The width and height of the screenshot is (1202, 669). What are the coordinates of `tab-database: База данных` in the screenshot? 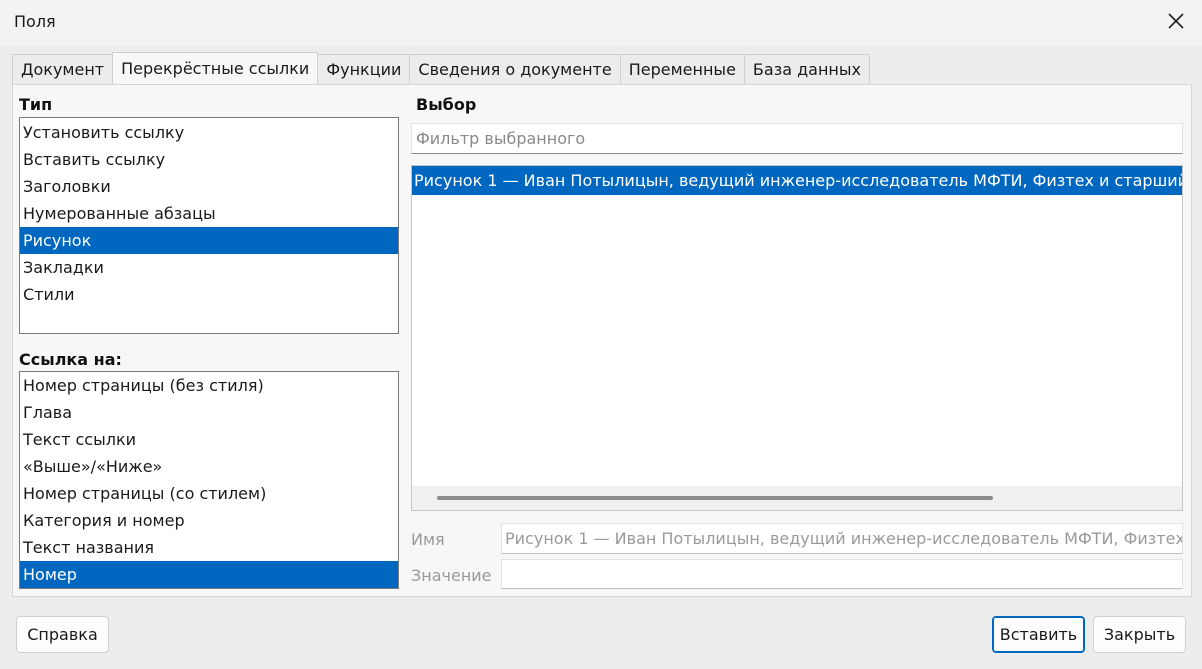 It's located at (806, 69).